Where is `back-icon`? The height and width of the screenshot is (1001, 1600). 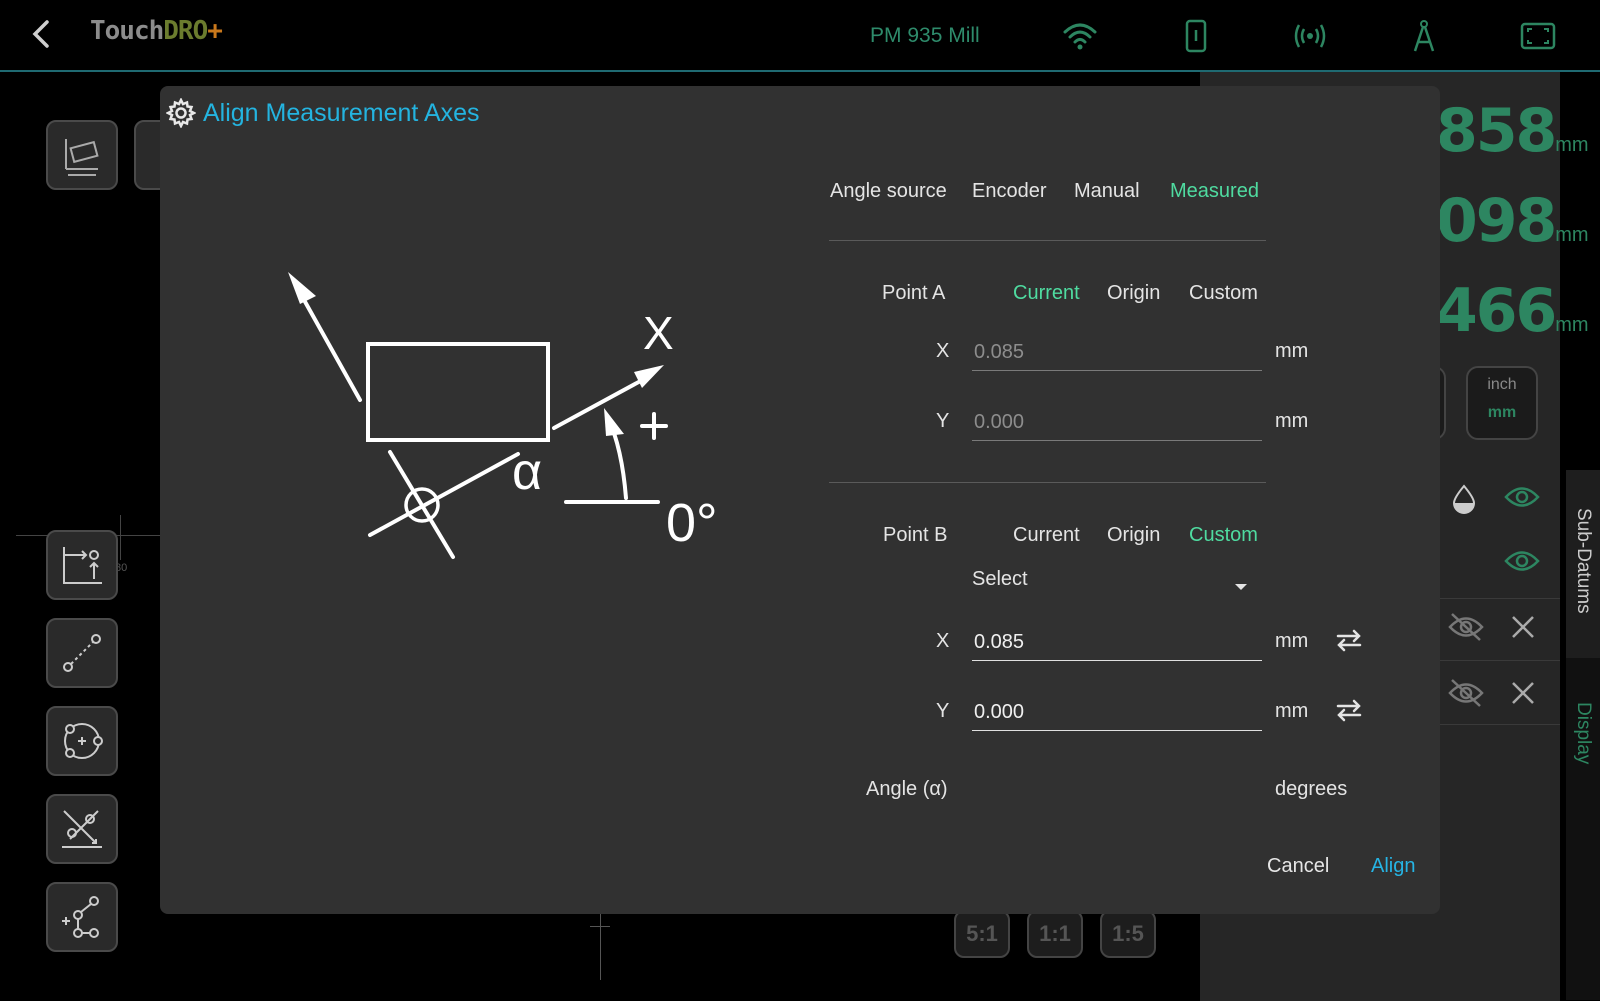 back-icon is located at coordinates (42, 34).